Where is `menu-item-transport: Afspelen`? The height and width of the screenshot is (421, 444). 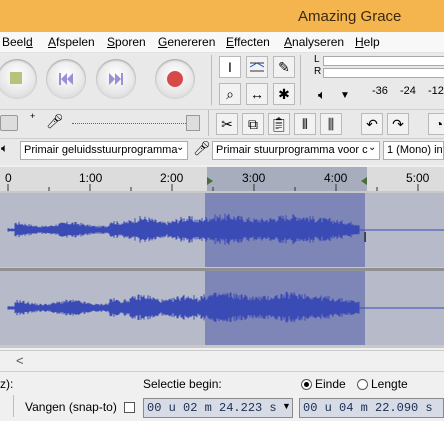
menu-item-transport: Afspelen is located at coordinates (71, 42).